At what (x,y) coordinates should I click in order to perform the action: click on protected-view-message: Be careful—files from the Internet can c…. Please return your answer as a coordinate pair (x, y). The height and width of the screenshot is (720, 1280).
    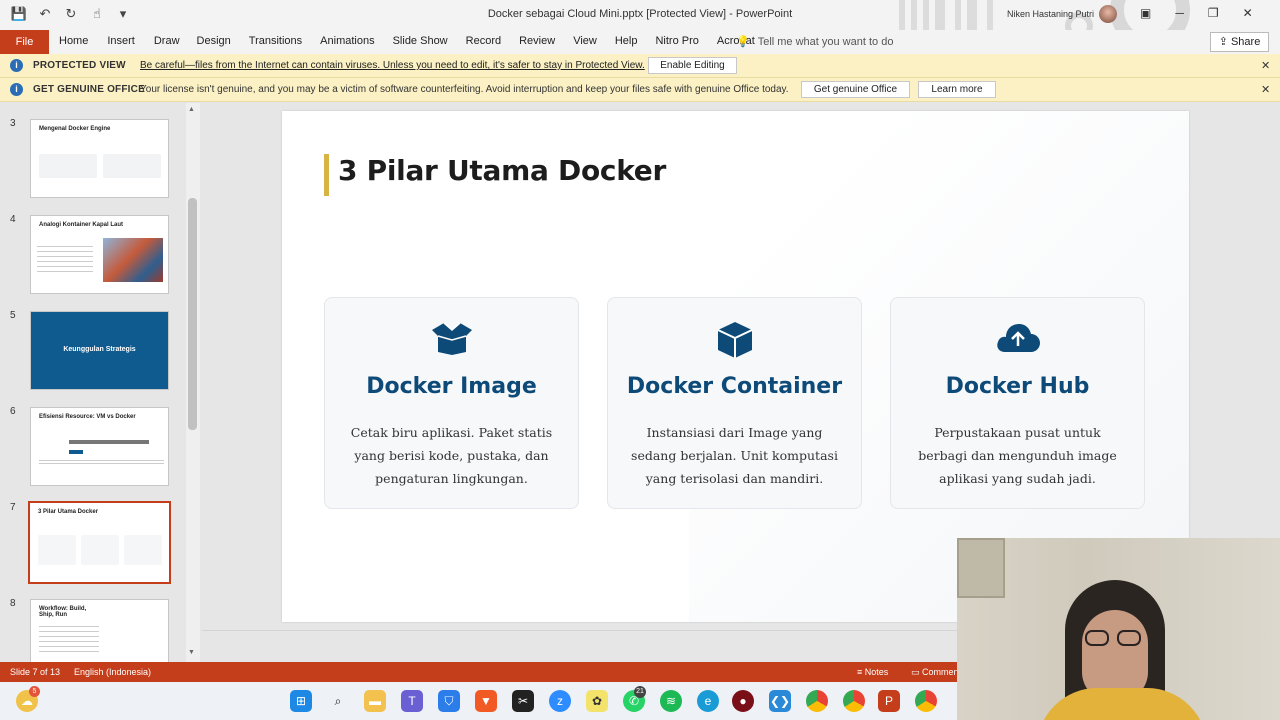
    Looking at the image, I should click on (392, 65).